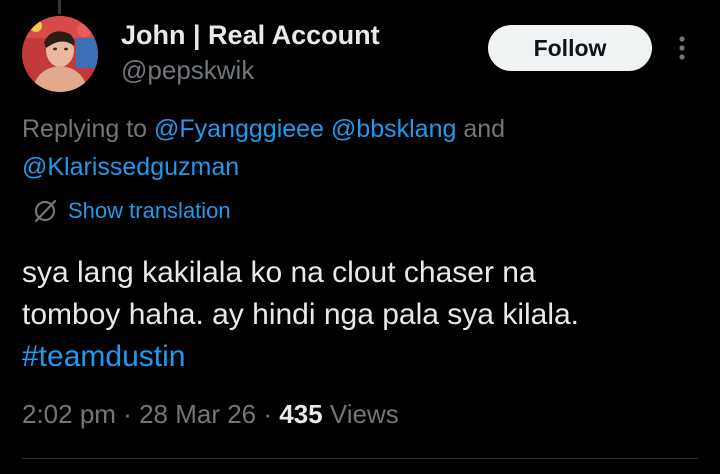  I want to click on show-translation-button: Show translation, so click(131, 211).